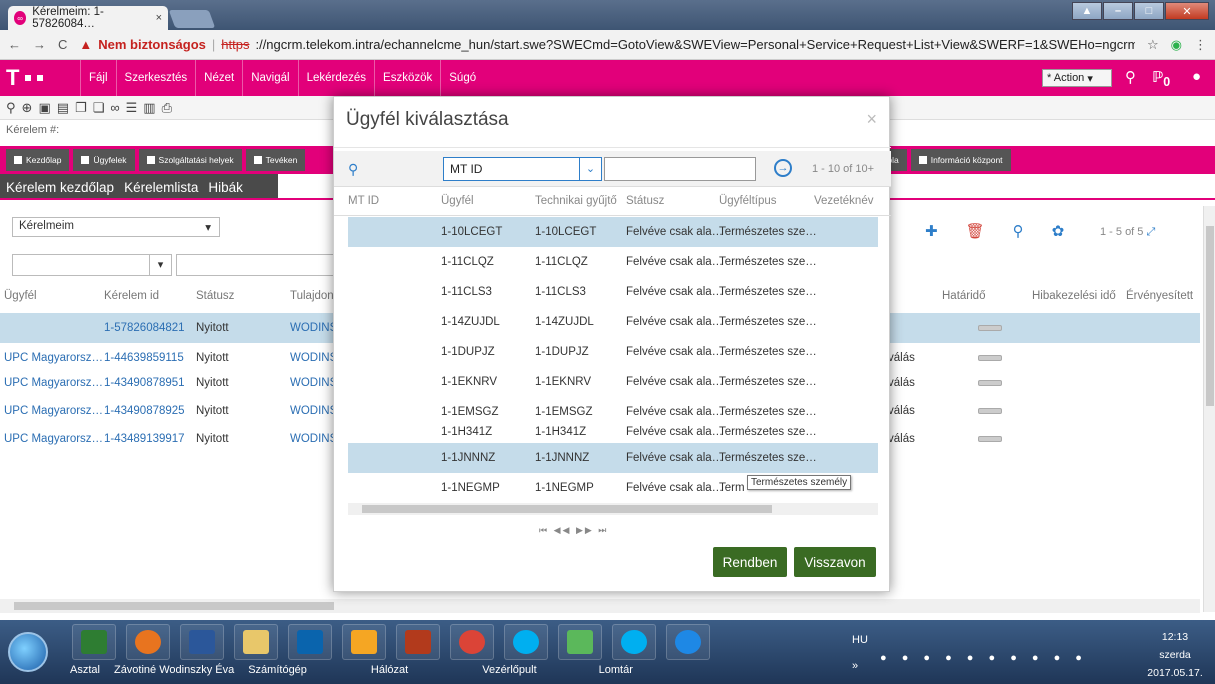 The width and height of the screenshot is (1215, 684). What do you see at coordinates (190, 160) in the screenshot?
I see `tab-service-locations: Szolgáltatási helyek` at bounding box center [190, 160].